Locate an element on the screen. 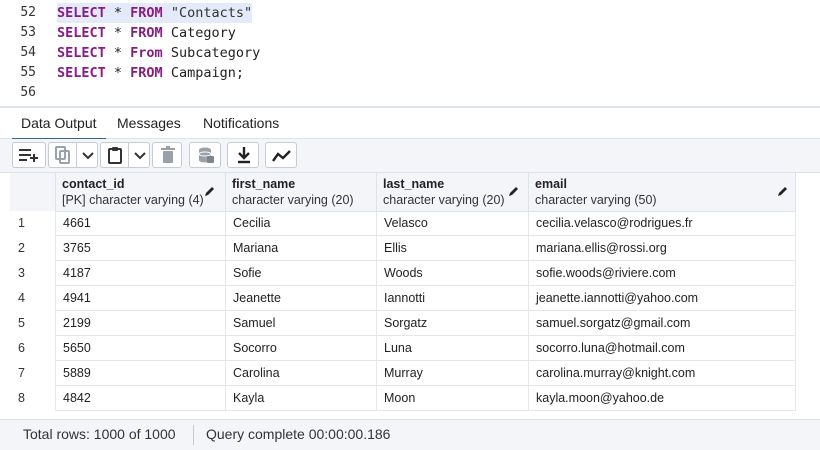 This screenshot has width=820, height=450. column-header-last-name: last_name character varying (20) is located at coordinates (453, 192).